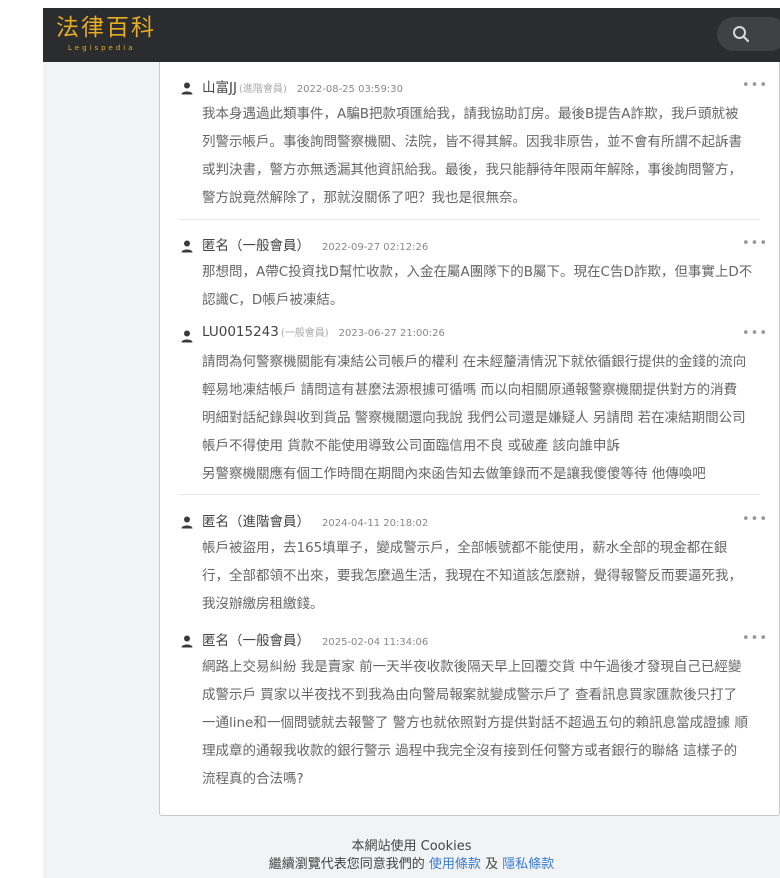  I want to click on comment-time: 2022-08-25 03:59:30, so click(349, 89).